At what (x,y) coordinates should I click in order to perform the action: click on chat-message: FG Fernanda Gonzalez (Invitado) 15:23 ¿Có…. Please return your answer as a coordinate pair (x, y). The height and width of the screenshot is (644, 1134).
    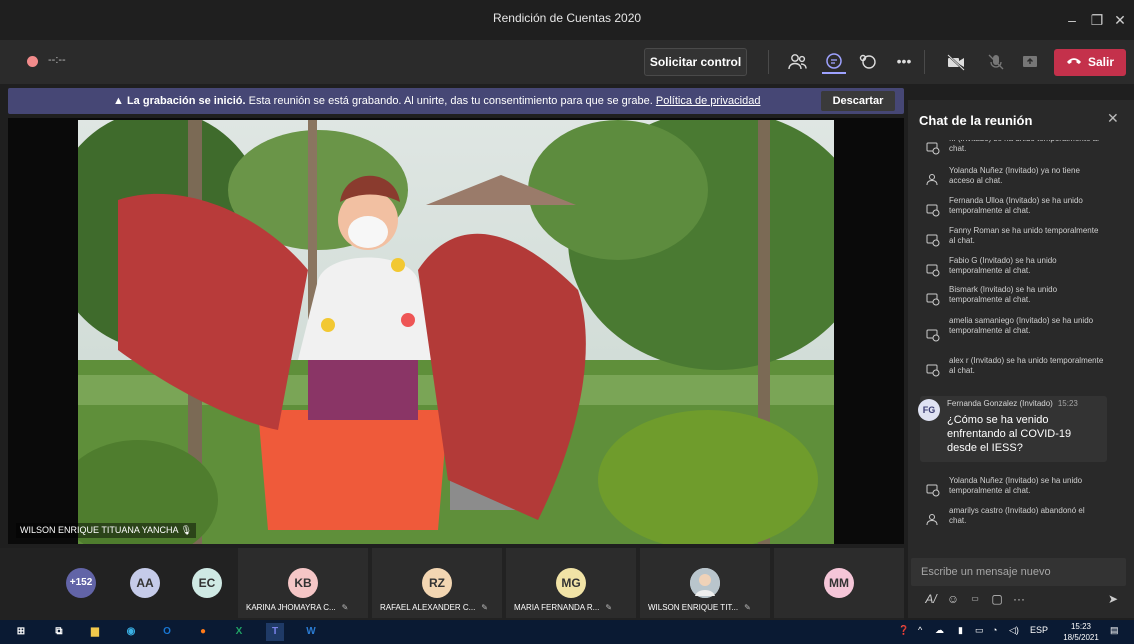
    Looking at the image, I should click on (1012, 429).